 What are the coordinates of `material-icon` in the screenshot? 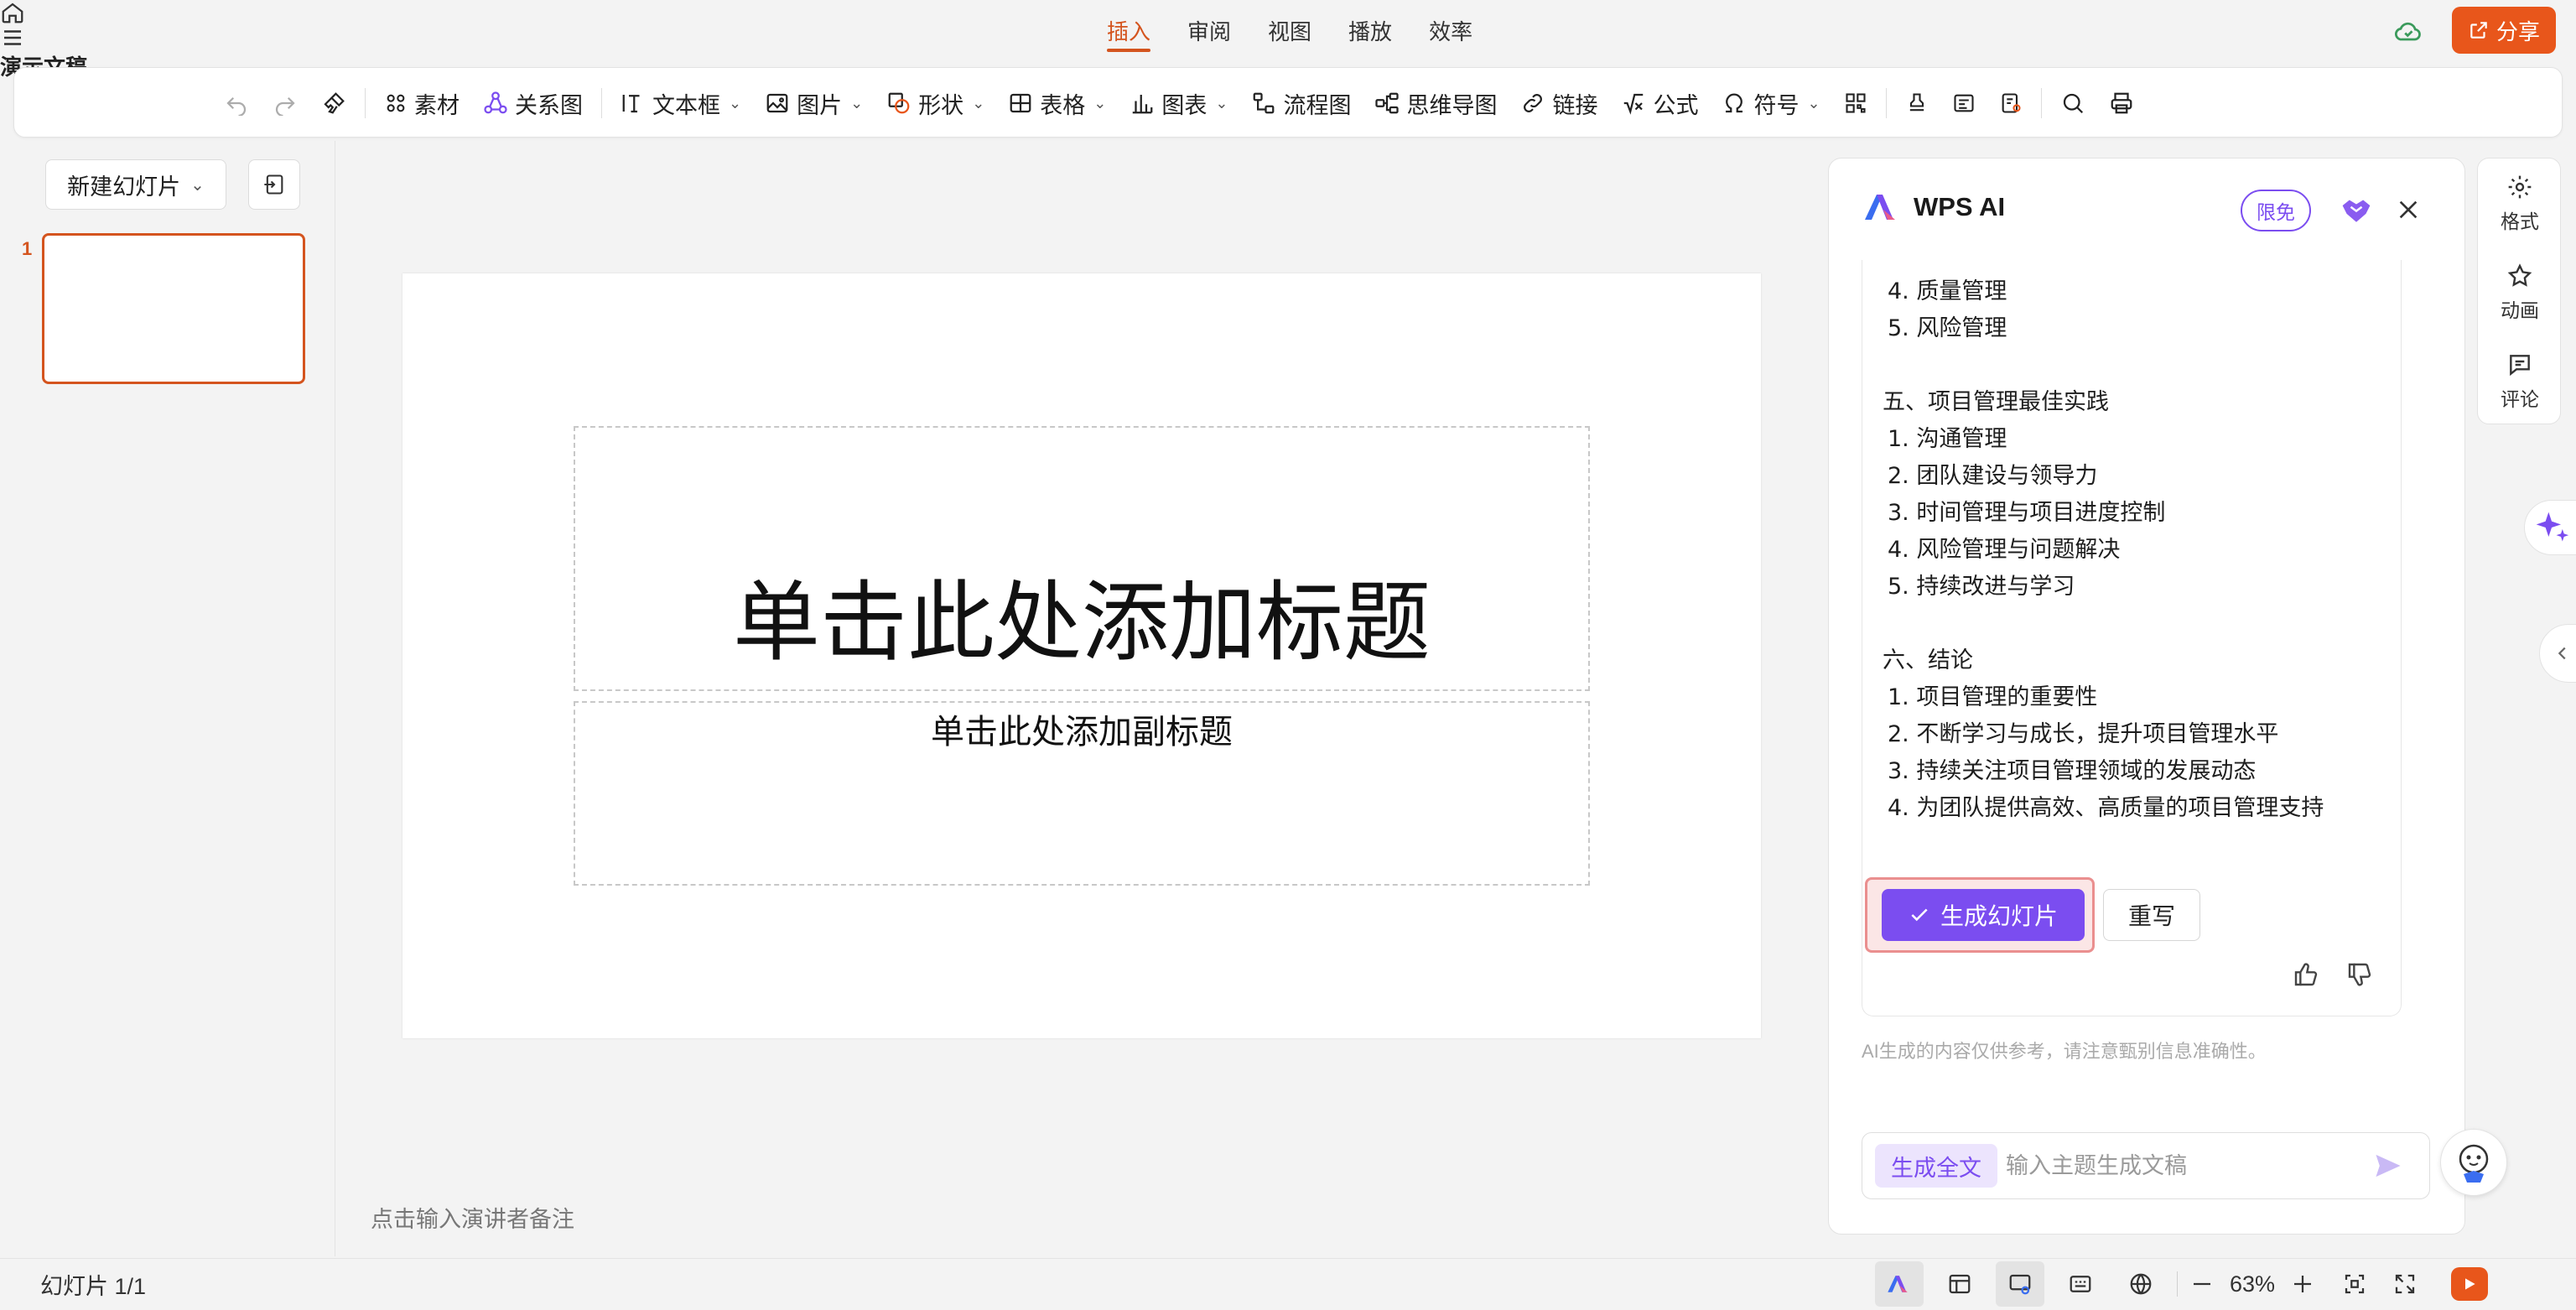 It's located at (396, 103).